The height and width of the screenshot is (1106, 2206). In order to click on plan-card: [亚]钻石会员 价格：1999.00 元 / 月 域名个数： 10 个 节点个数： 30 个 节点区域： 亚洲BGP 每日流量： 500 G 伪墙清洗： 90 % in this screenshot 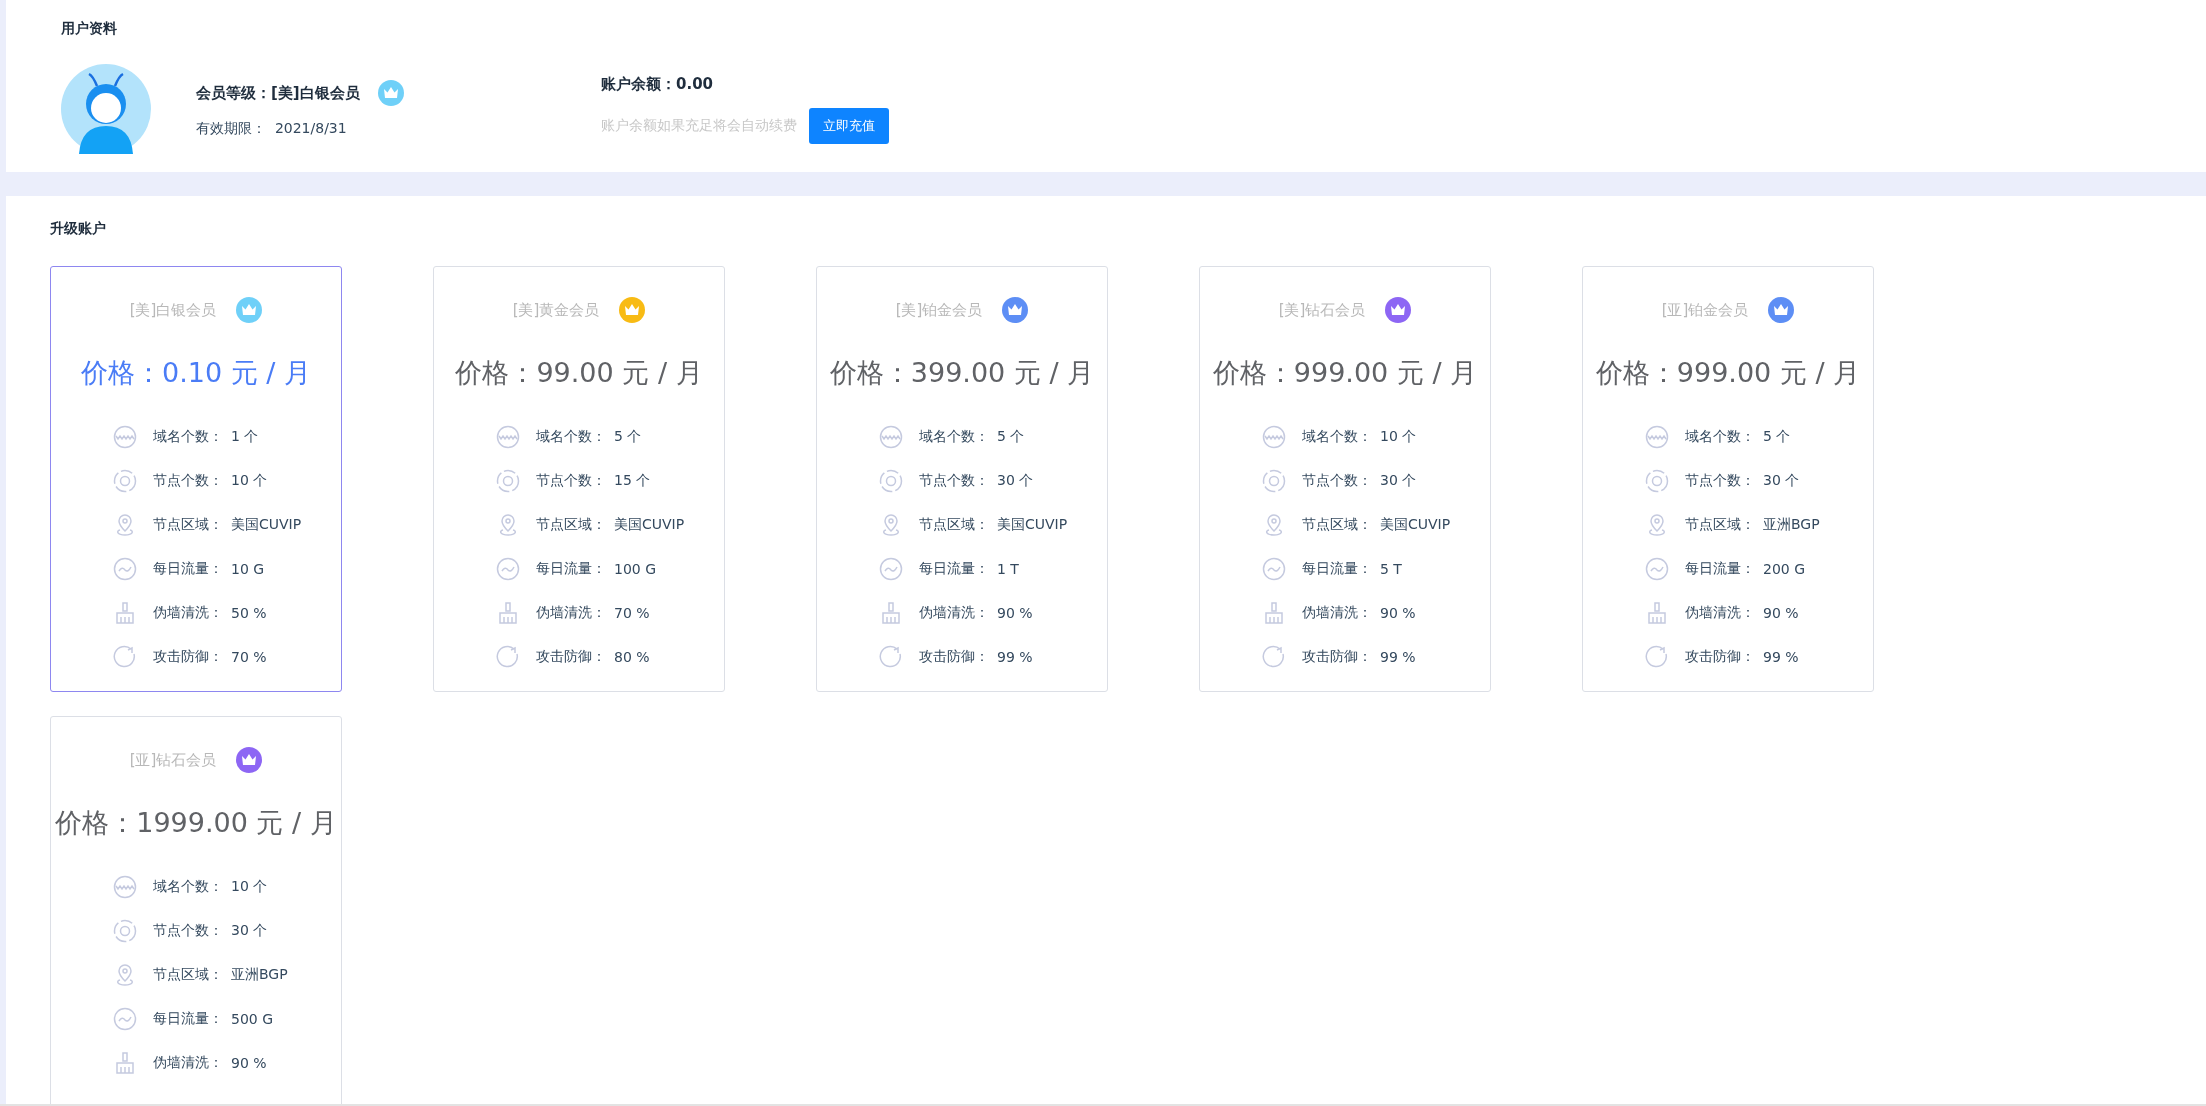, I will do `click(196, 910)`.